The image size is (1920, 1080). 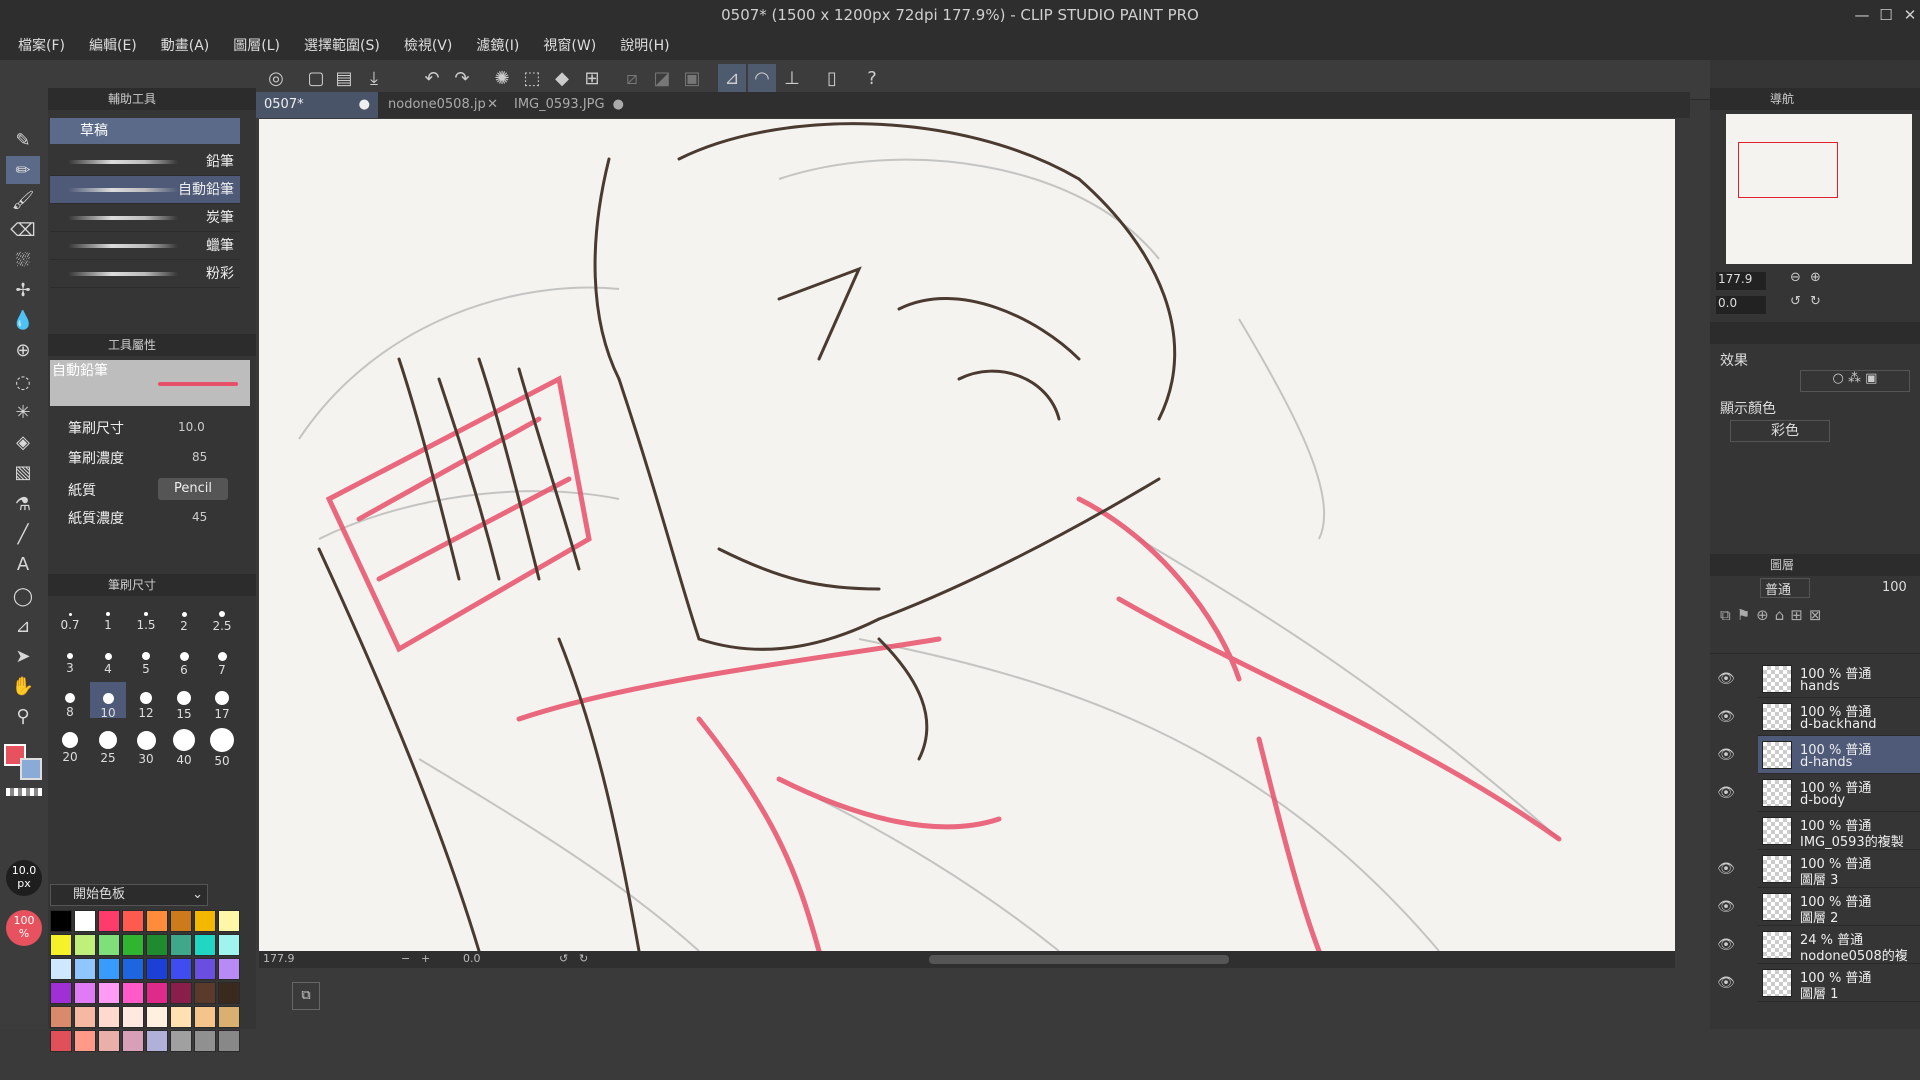 What do you see at coordinates (222, 616) in the screenshot?
I see `brush-size-option: 2.5` at bounding box center [222, 616].